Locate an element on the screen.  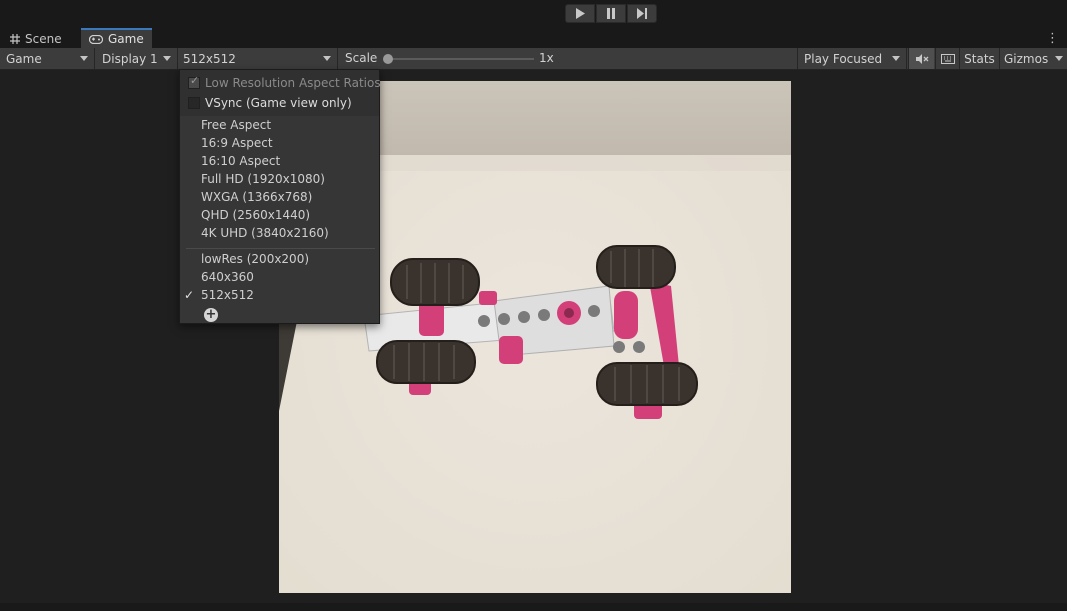
aspect-item: QHD (2560x1440) is located at coordinates (255, 215).